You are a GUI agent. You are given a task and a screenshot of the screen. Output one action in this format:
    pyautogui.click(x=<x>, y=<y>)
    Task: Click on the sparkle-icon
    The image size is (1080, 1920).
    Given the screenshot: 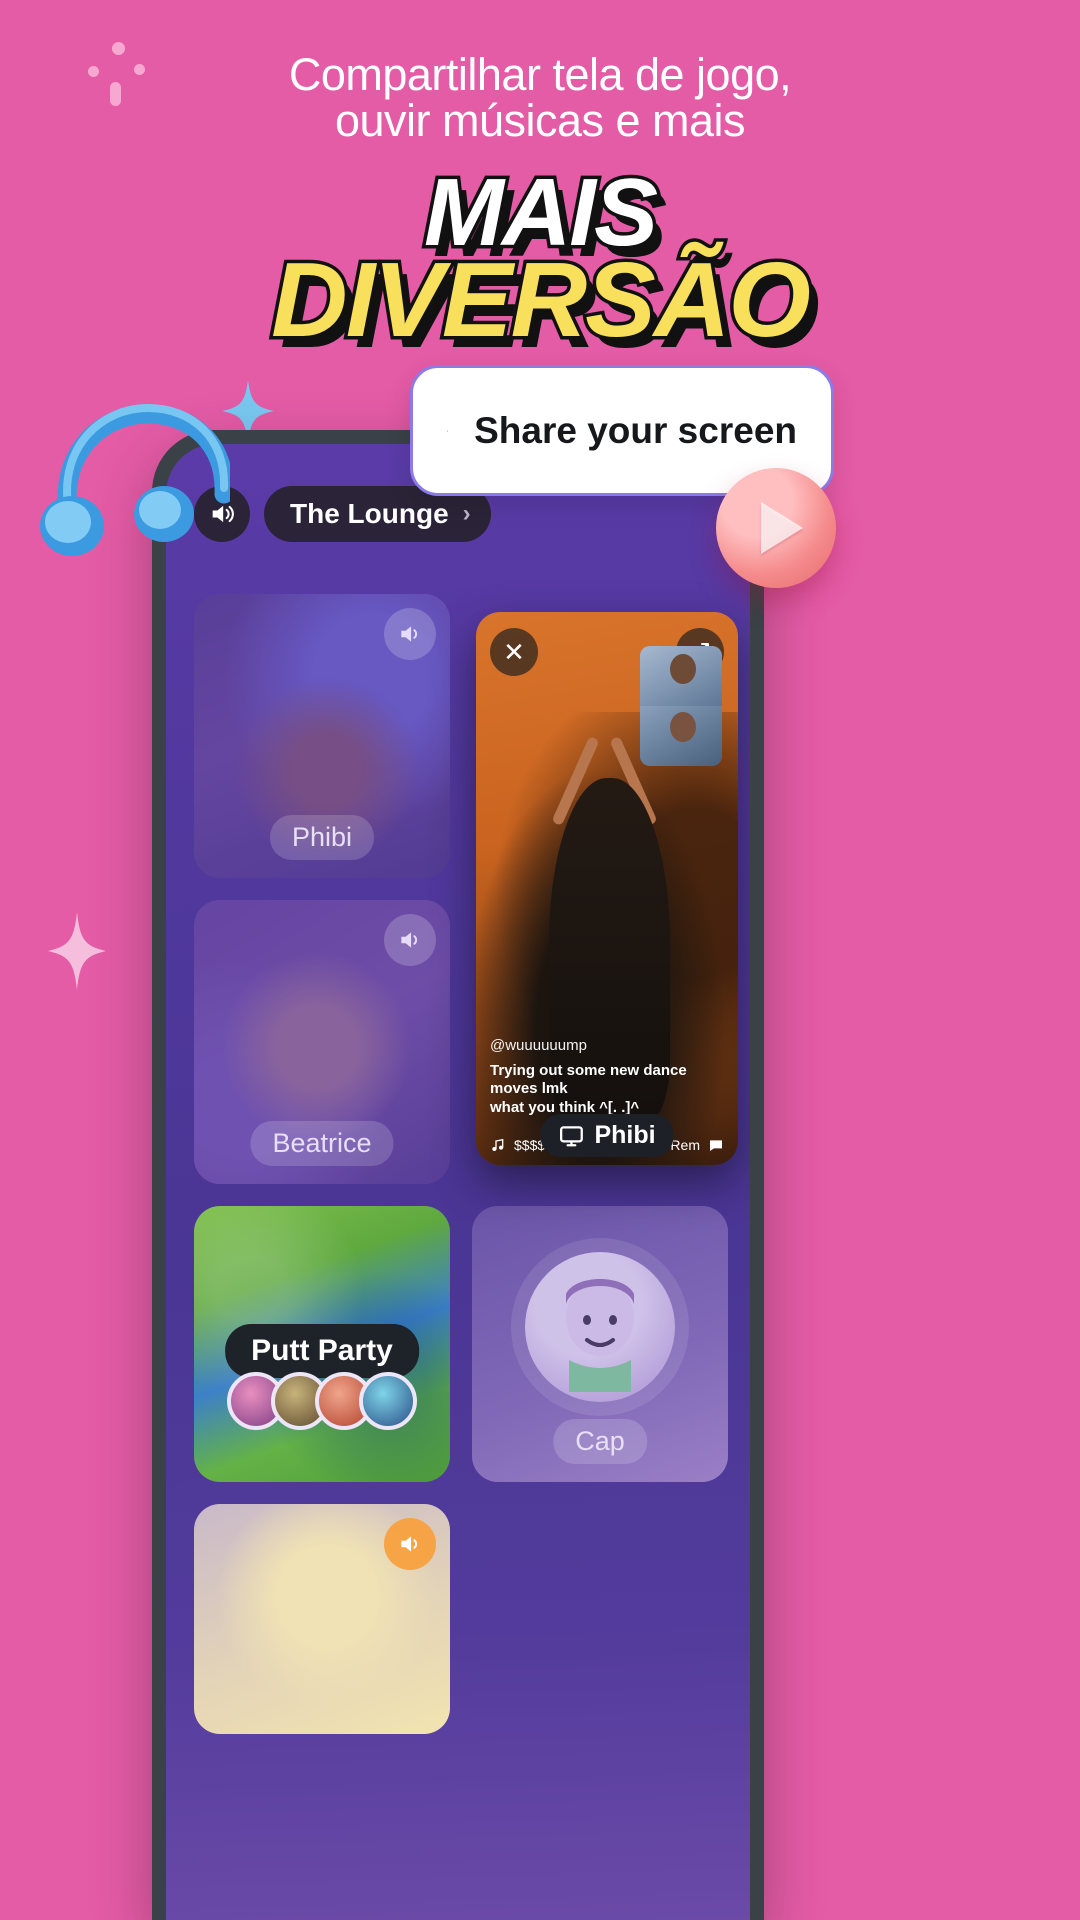 What is the action you would take?
    pyautogui.click(x=77, y=951)
    